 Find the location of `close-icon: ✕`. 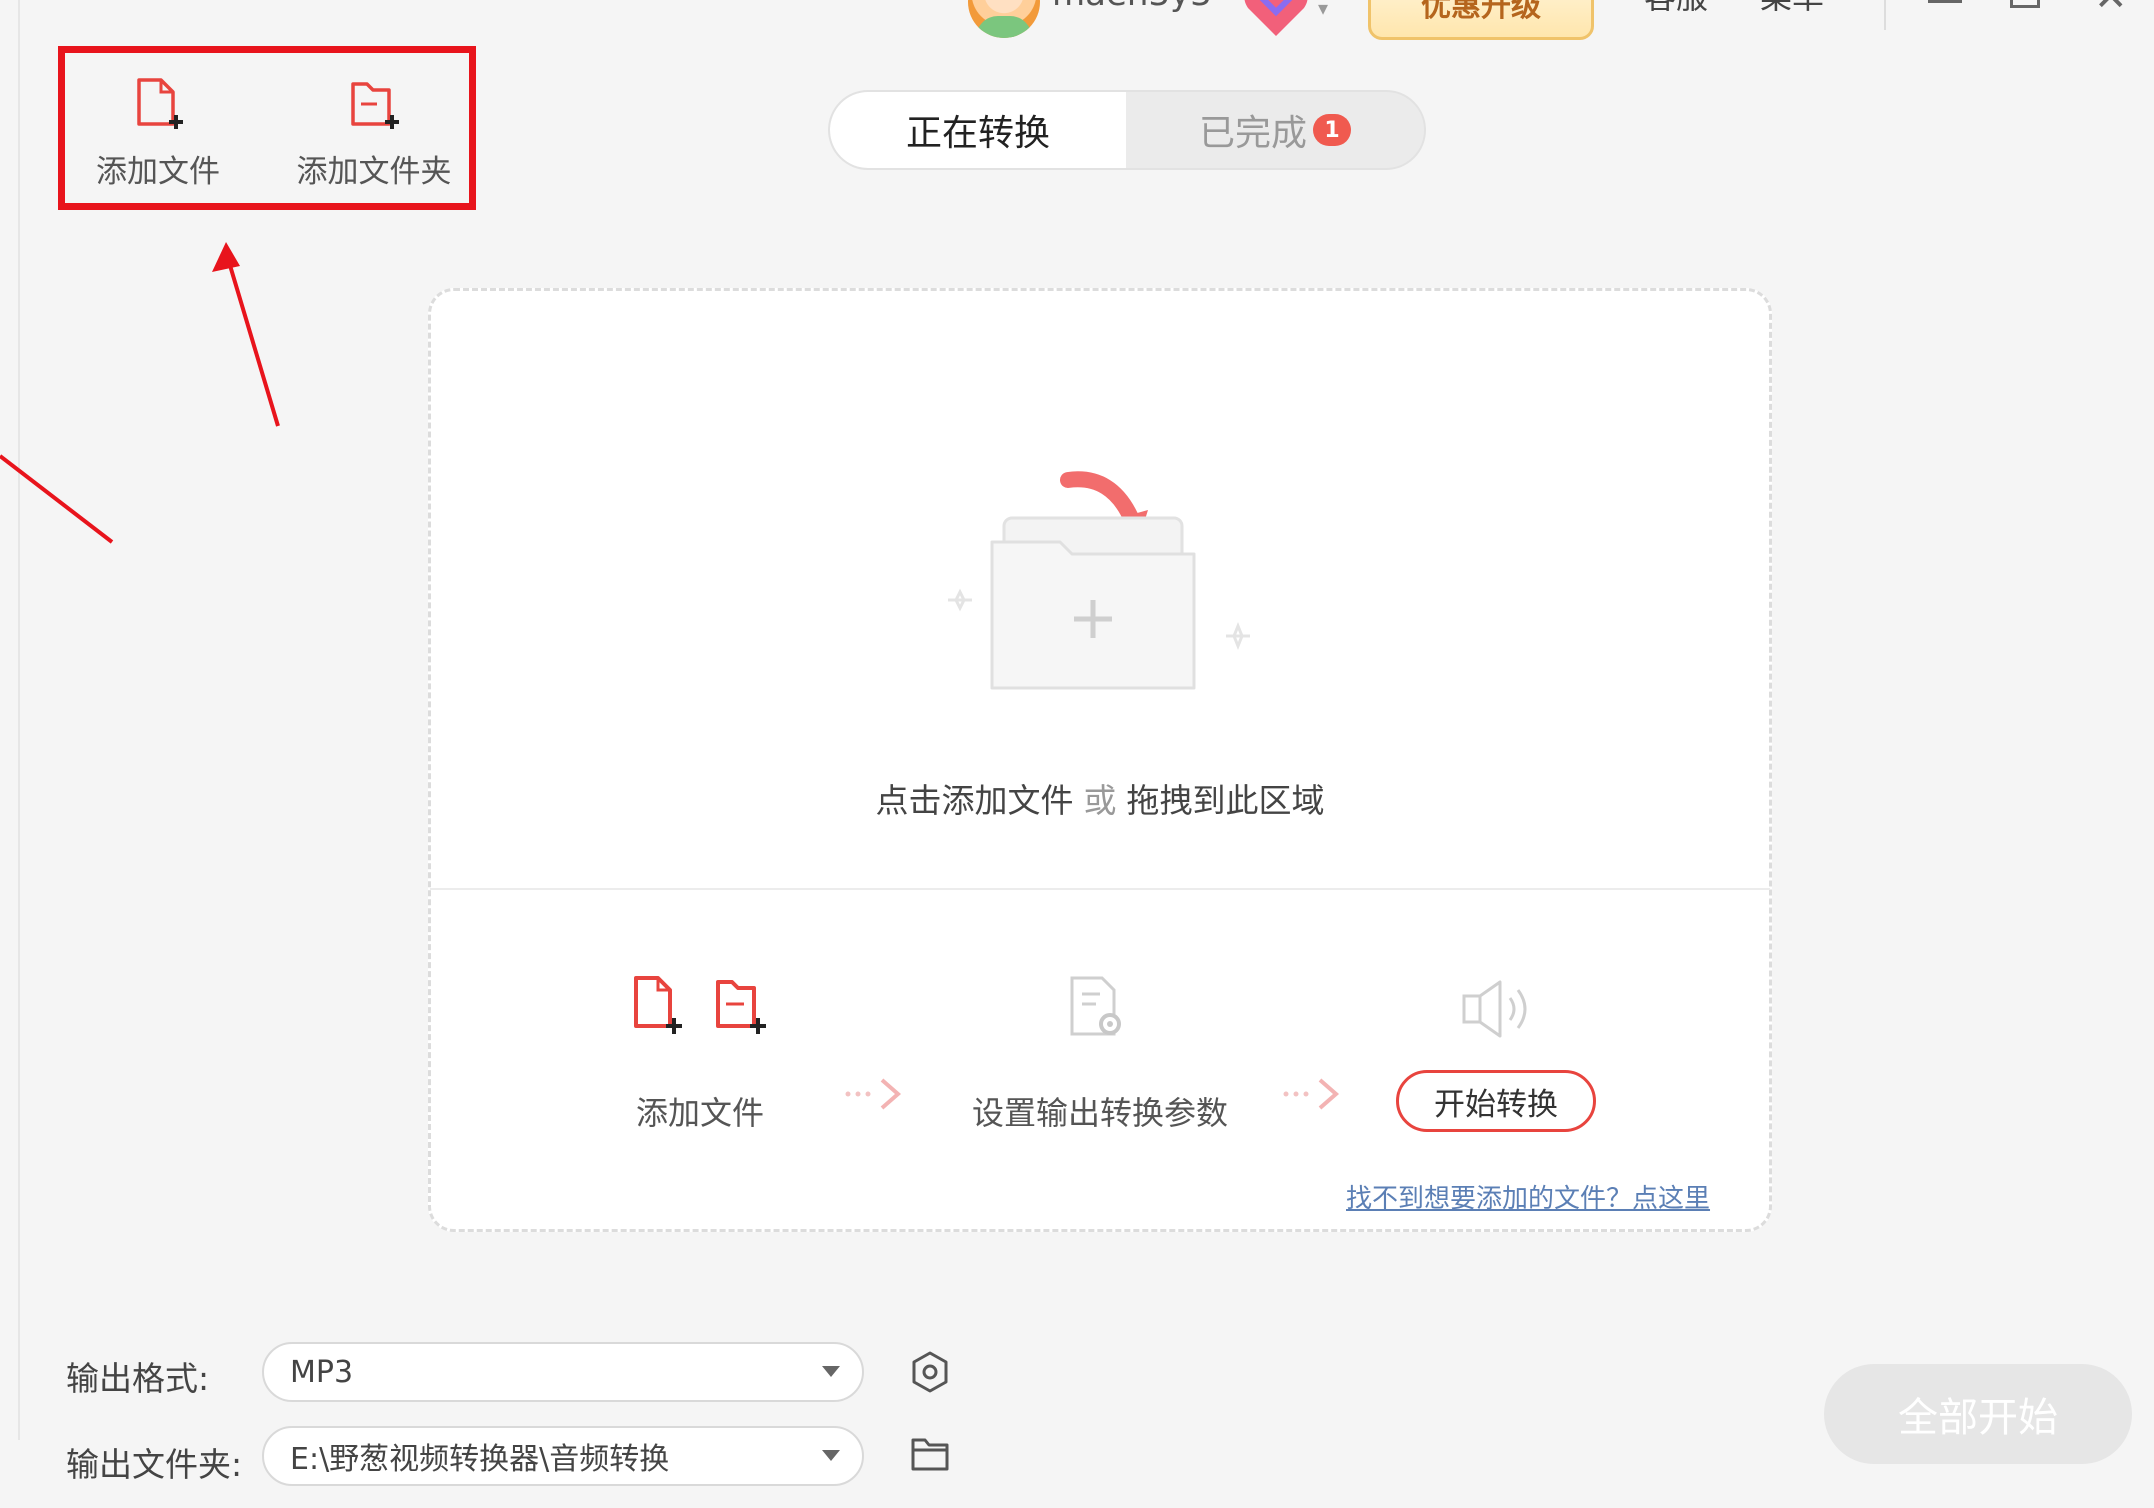

close-icon: ✕ is located at coordinates (2111, 10).